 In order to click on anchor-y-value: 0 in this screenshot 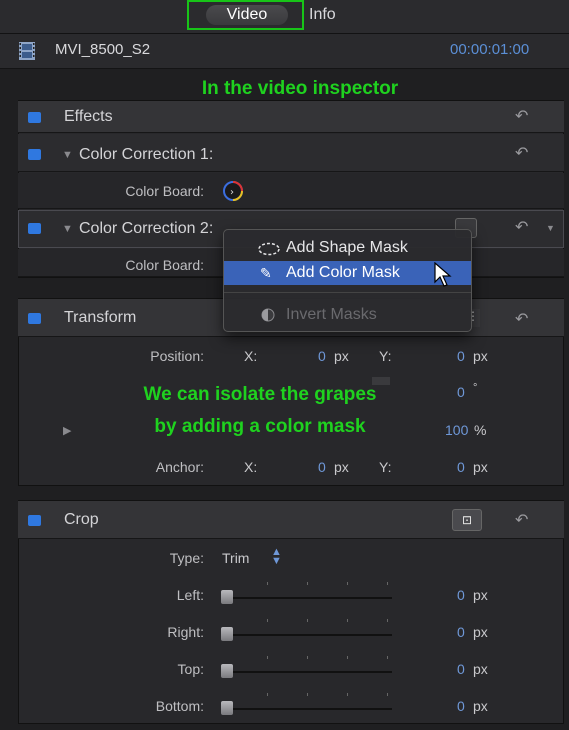, I will do `click(461, 467)`.